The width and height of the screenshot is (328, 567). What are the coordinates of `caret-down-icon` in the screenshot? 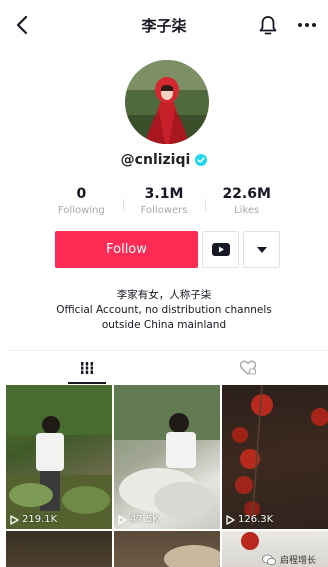 It's located at (261, 249).